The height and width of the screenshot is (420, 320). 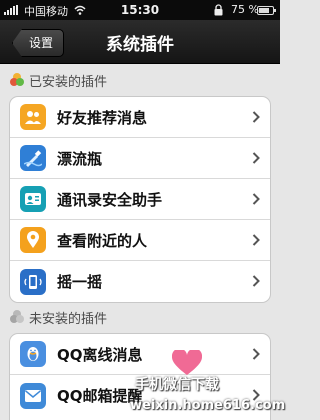 What do you see at coordinates (140, 158) in the screenshot?
I see `list-item-drift-bottle: 漂流瓶` at bounding box center [140, 158].